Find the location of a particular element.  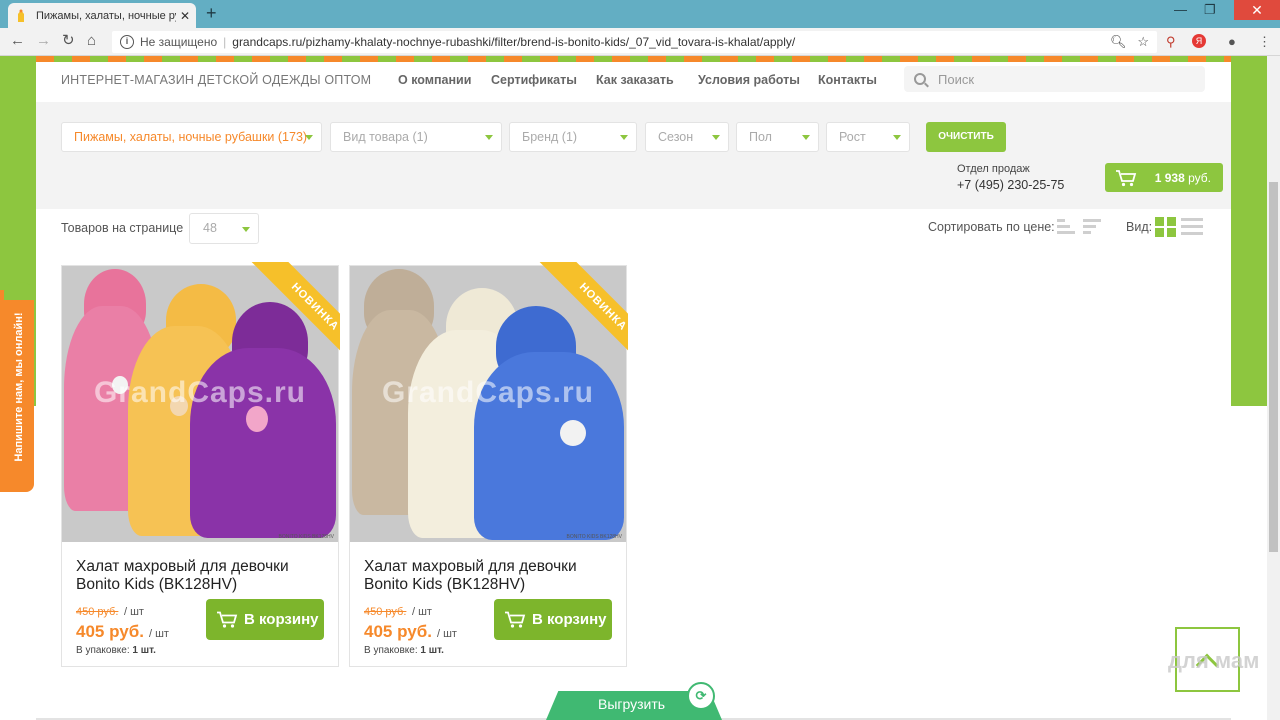

search-placeholder: Поиск is located at coordinates (956, 79).